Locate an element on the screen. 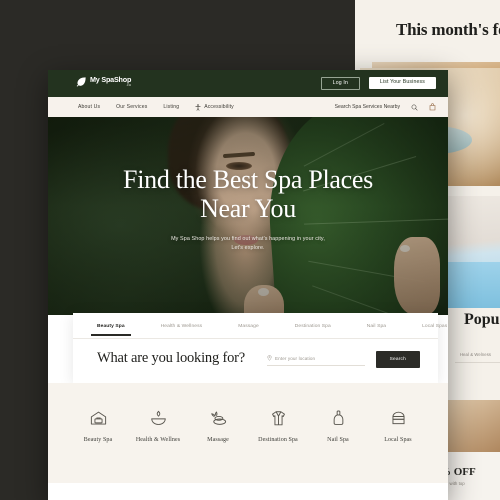  nav-search-label: Search Spa Services Nearby is located at coordinates (367, 107).